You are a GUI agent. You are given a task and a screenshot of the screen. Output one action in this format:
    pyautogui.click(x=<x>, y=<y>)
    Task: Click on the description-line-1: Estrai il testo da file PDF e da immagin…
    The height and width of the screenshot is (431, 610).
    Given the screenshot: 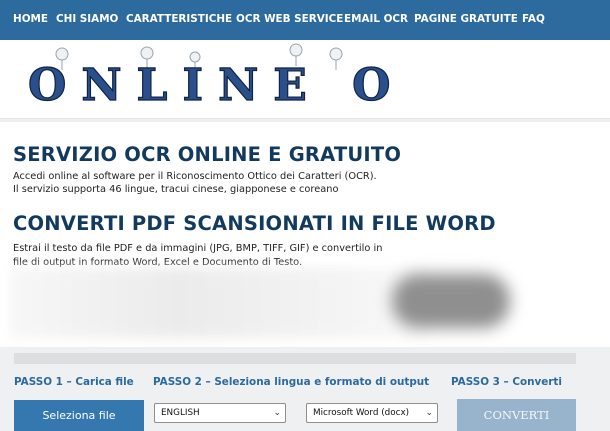 What is the action you would take?
    pyautogui.click(x=198, y=248)
    